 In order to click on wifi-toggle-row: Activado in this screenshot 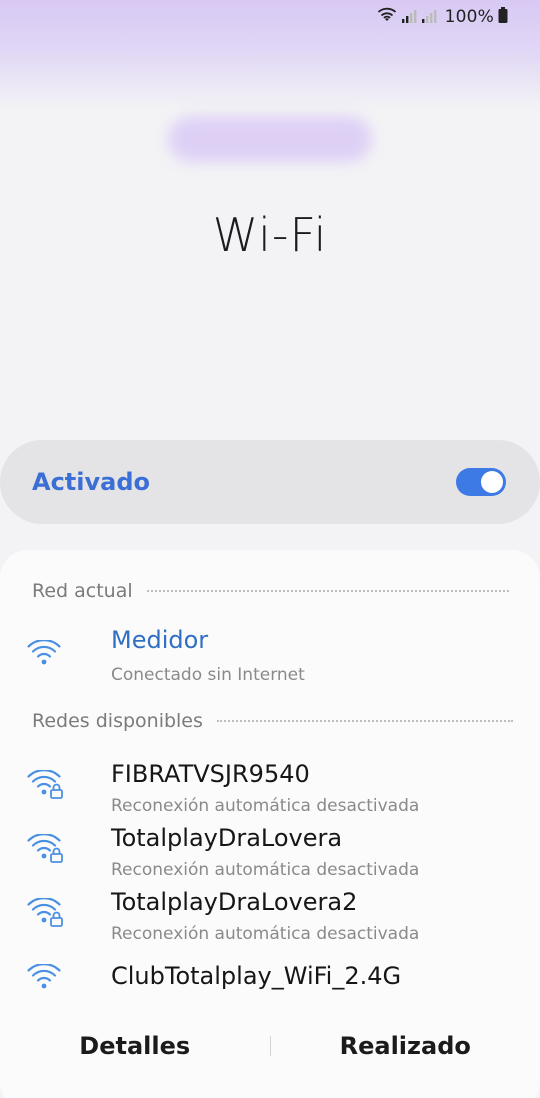, I will do `click(270, 482)`.